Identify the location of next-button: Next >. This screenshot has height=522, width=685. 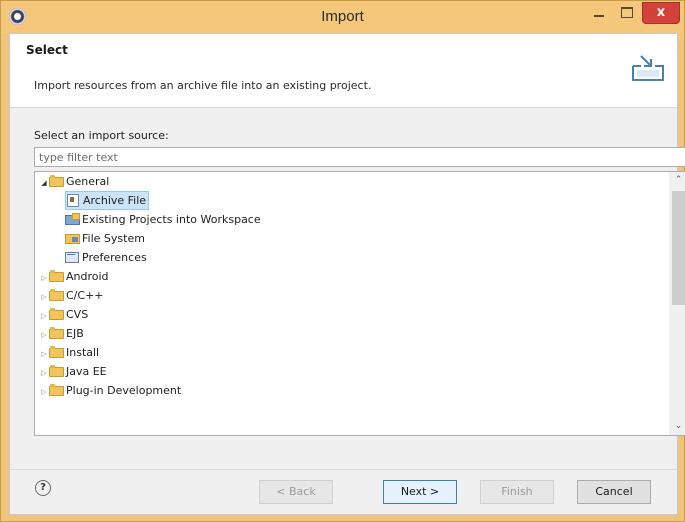
(420, 492).